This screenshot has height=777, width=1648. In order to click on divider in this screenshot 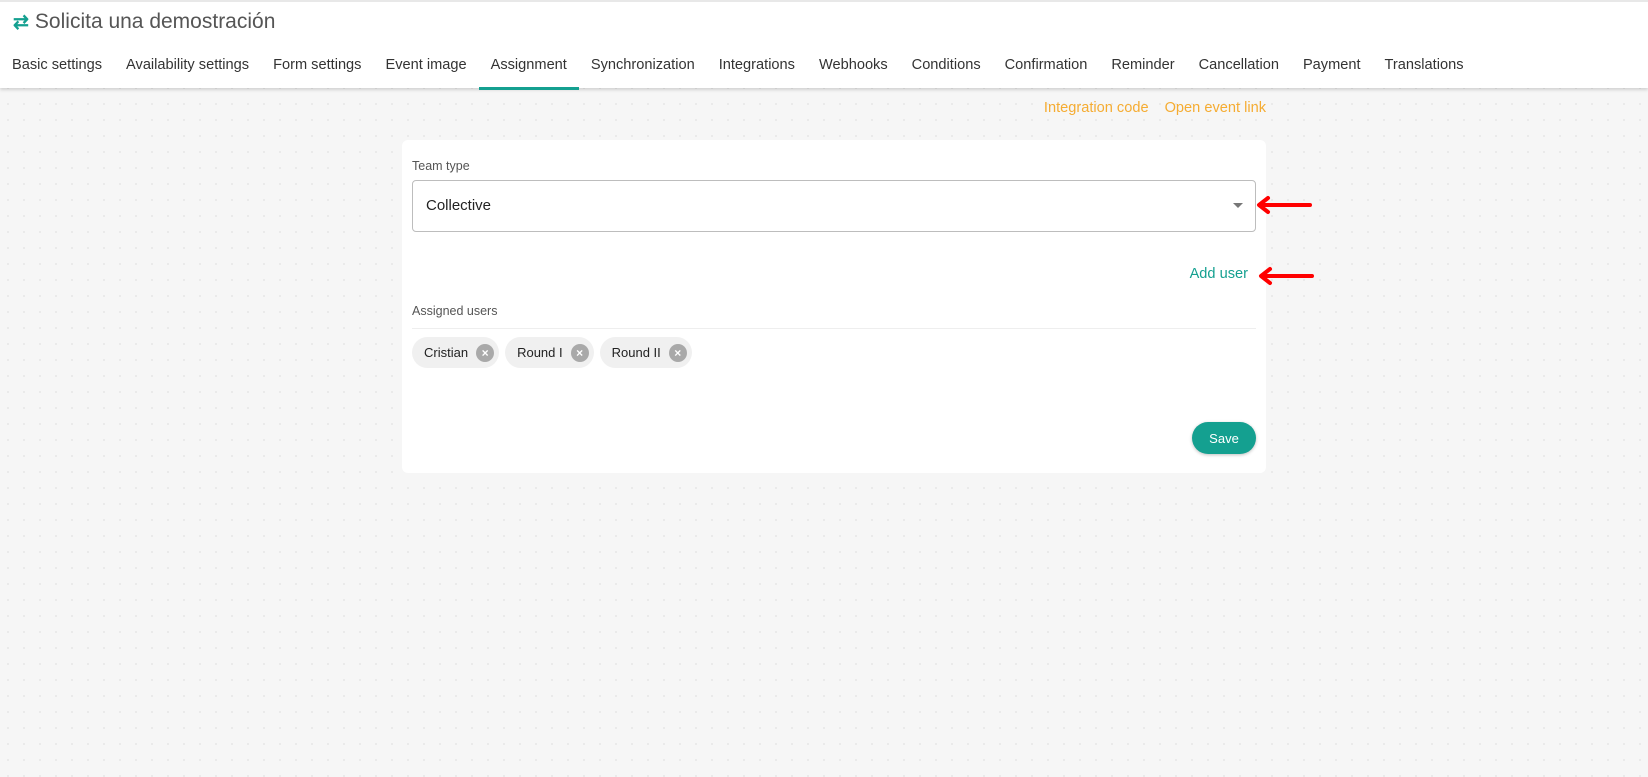, I will do `click(834, 328)`.